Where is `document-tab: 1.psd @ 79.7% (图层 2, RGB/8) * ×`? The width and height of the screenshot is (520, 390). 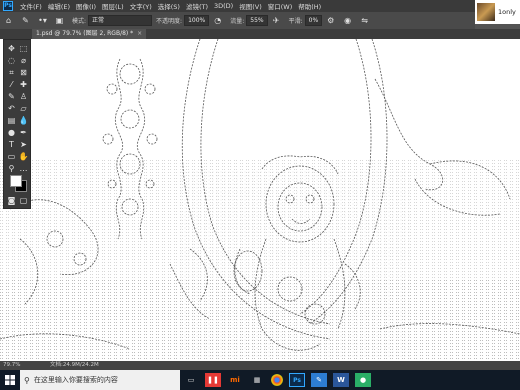 document-tab: 1.psd @ 79.7% (图层 2, RGB/8) * × is located at coordinates (89, 34).